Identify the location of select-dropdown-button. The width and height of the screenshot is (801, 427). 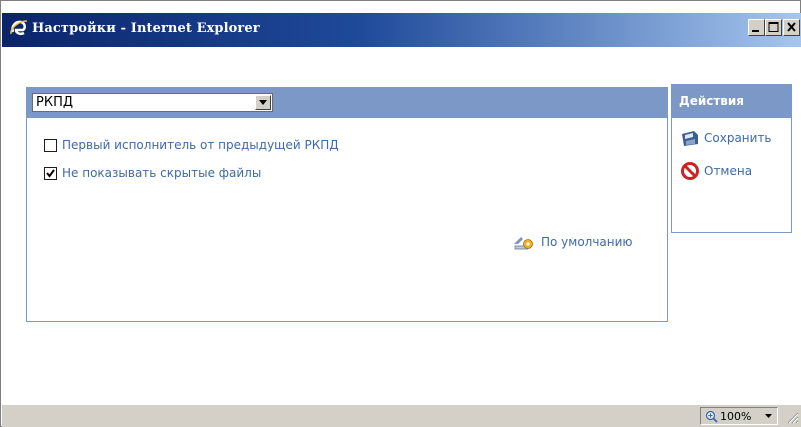
(263, 102).